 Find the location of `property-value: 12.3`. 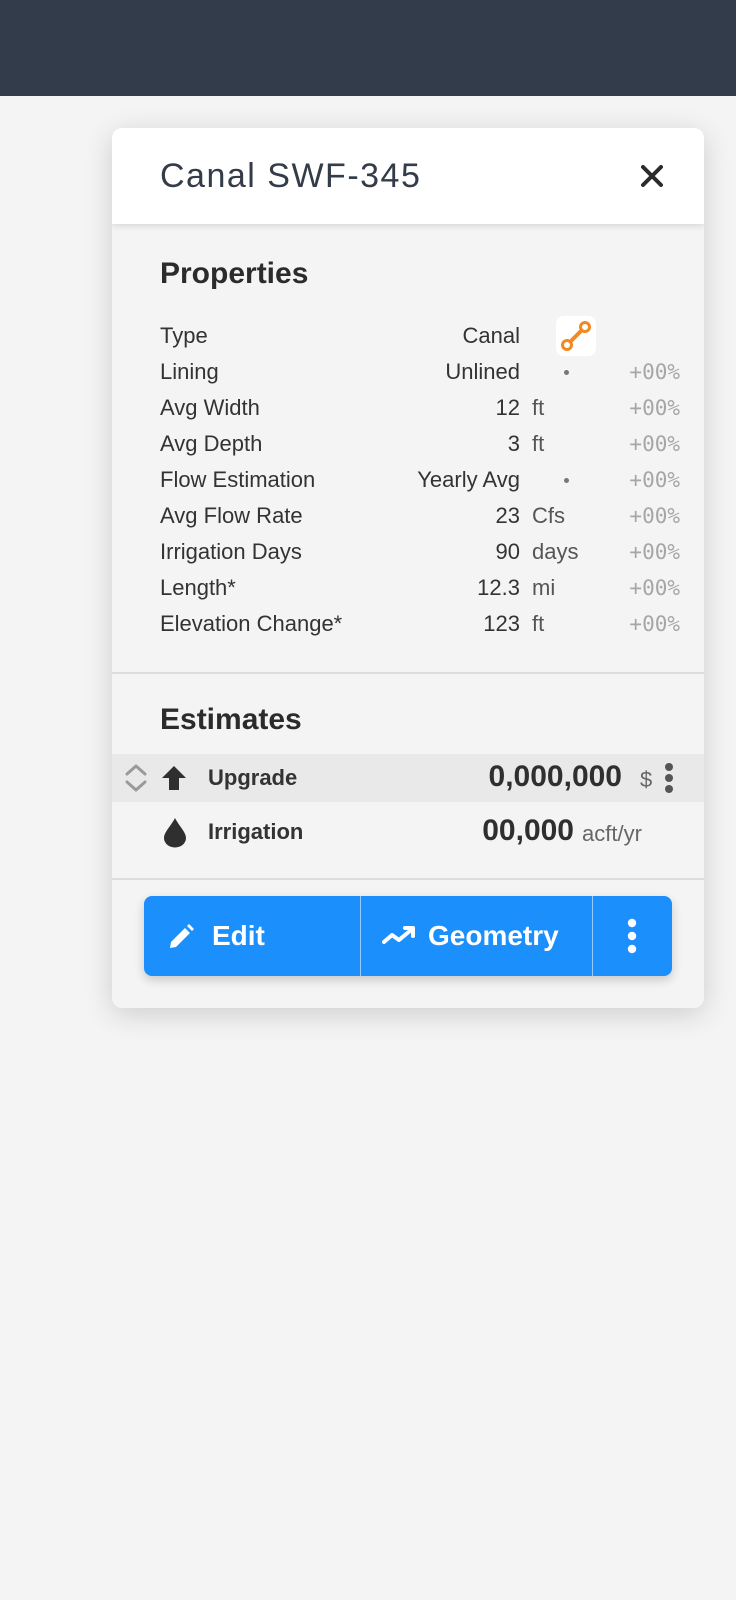

property-value: 12.3 is located at coordinates (498, 587).